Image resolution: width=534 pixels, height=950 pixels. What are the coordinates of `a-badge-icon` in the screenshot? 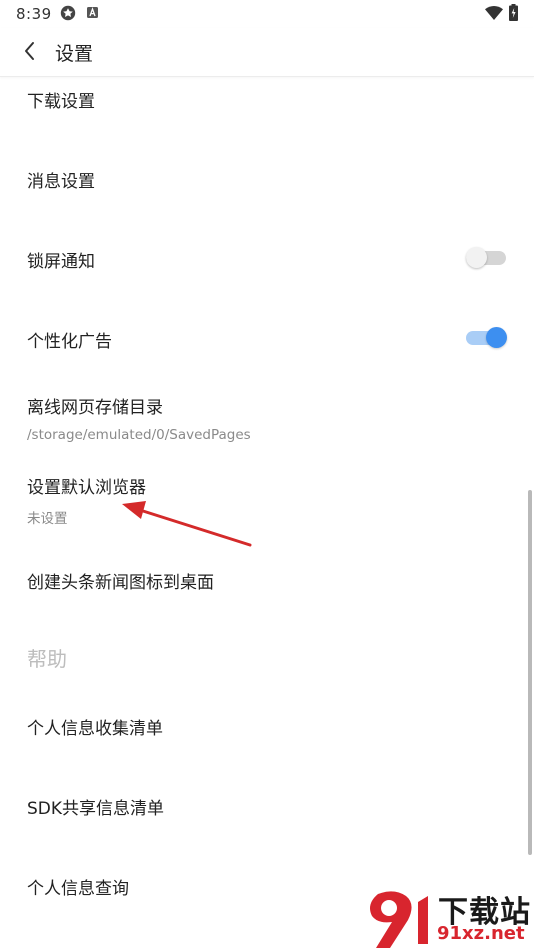 It's located at (92, 12).